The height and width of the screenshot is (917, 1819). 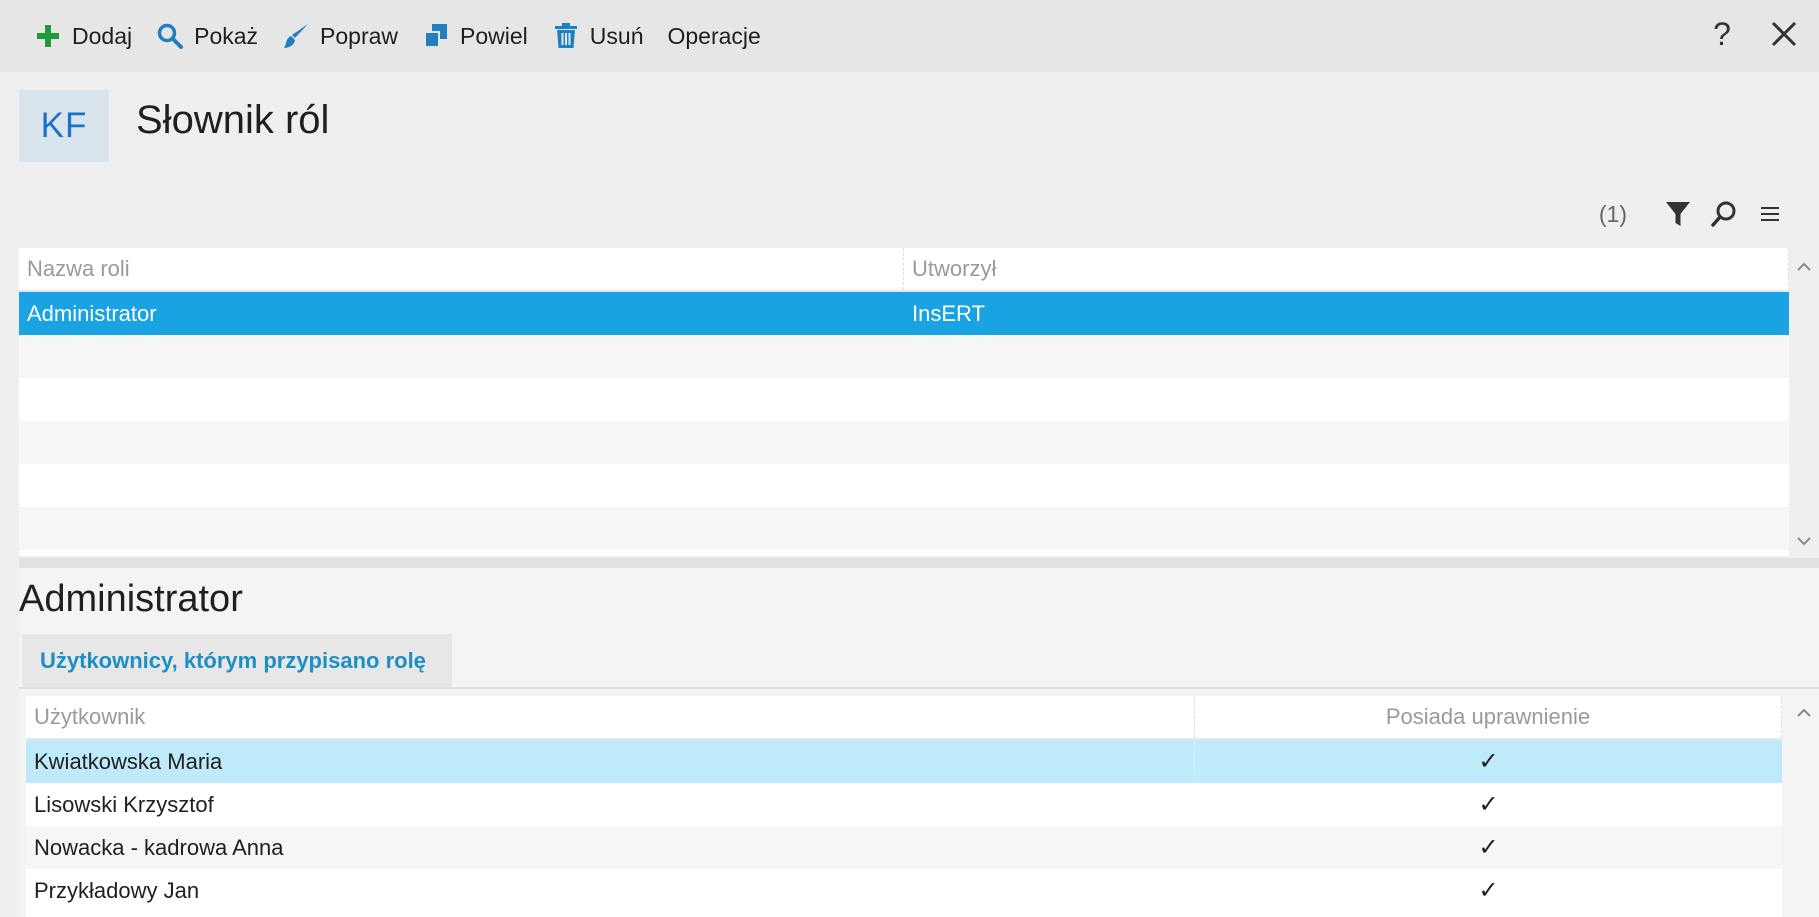 I want to click on close-icon, so click(x=1784, y=33).